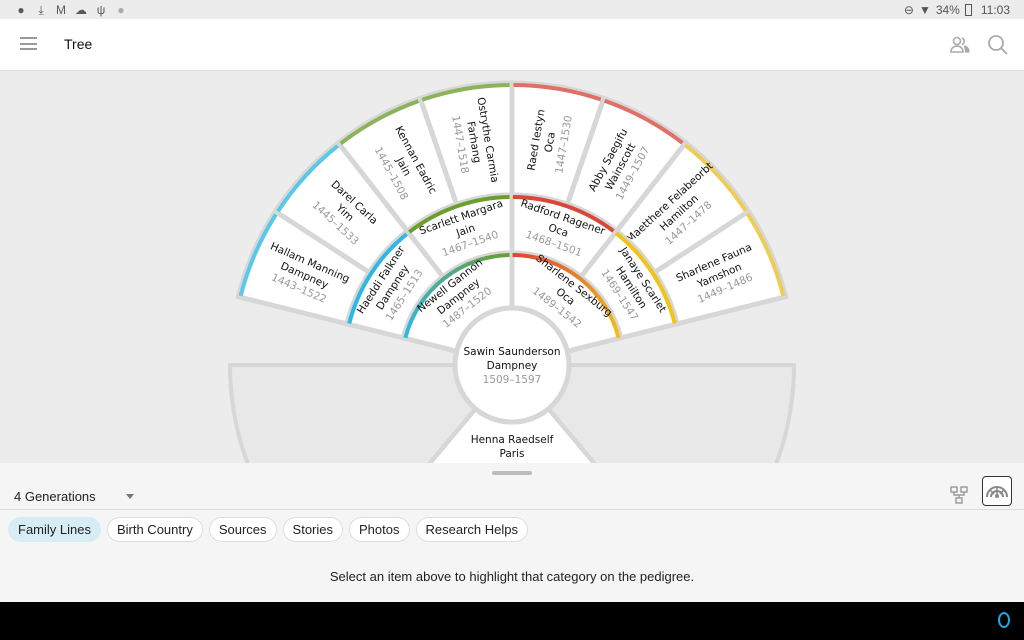 This screenshot has width=1024, height=640. What do you see at coordinates (54, 529) in the screenshot?
I see `chip-family-lines: Family Lines` at bounding box center [54, 529].